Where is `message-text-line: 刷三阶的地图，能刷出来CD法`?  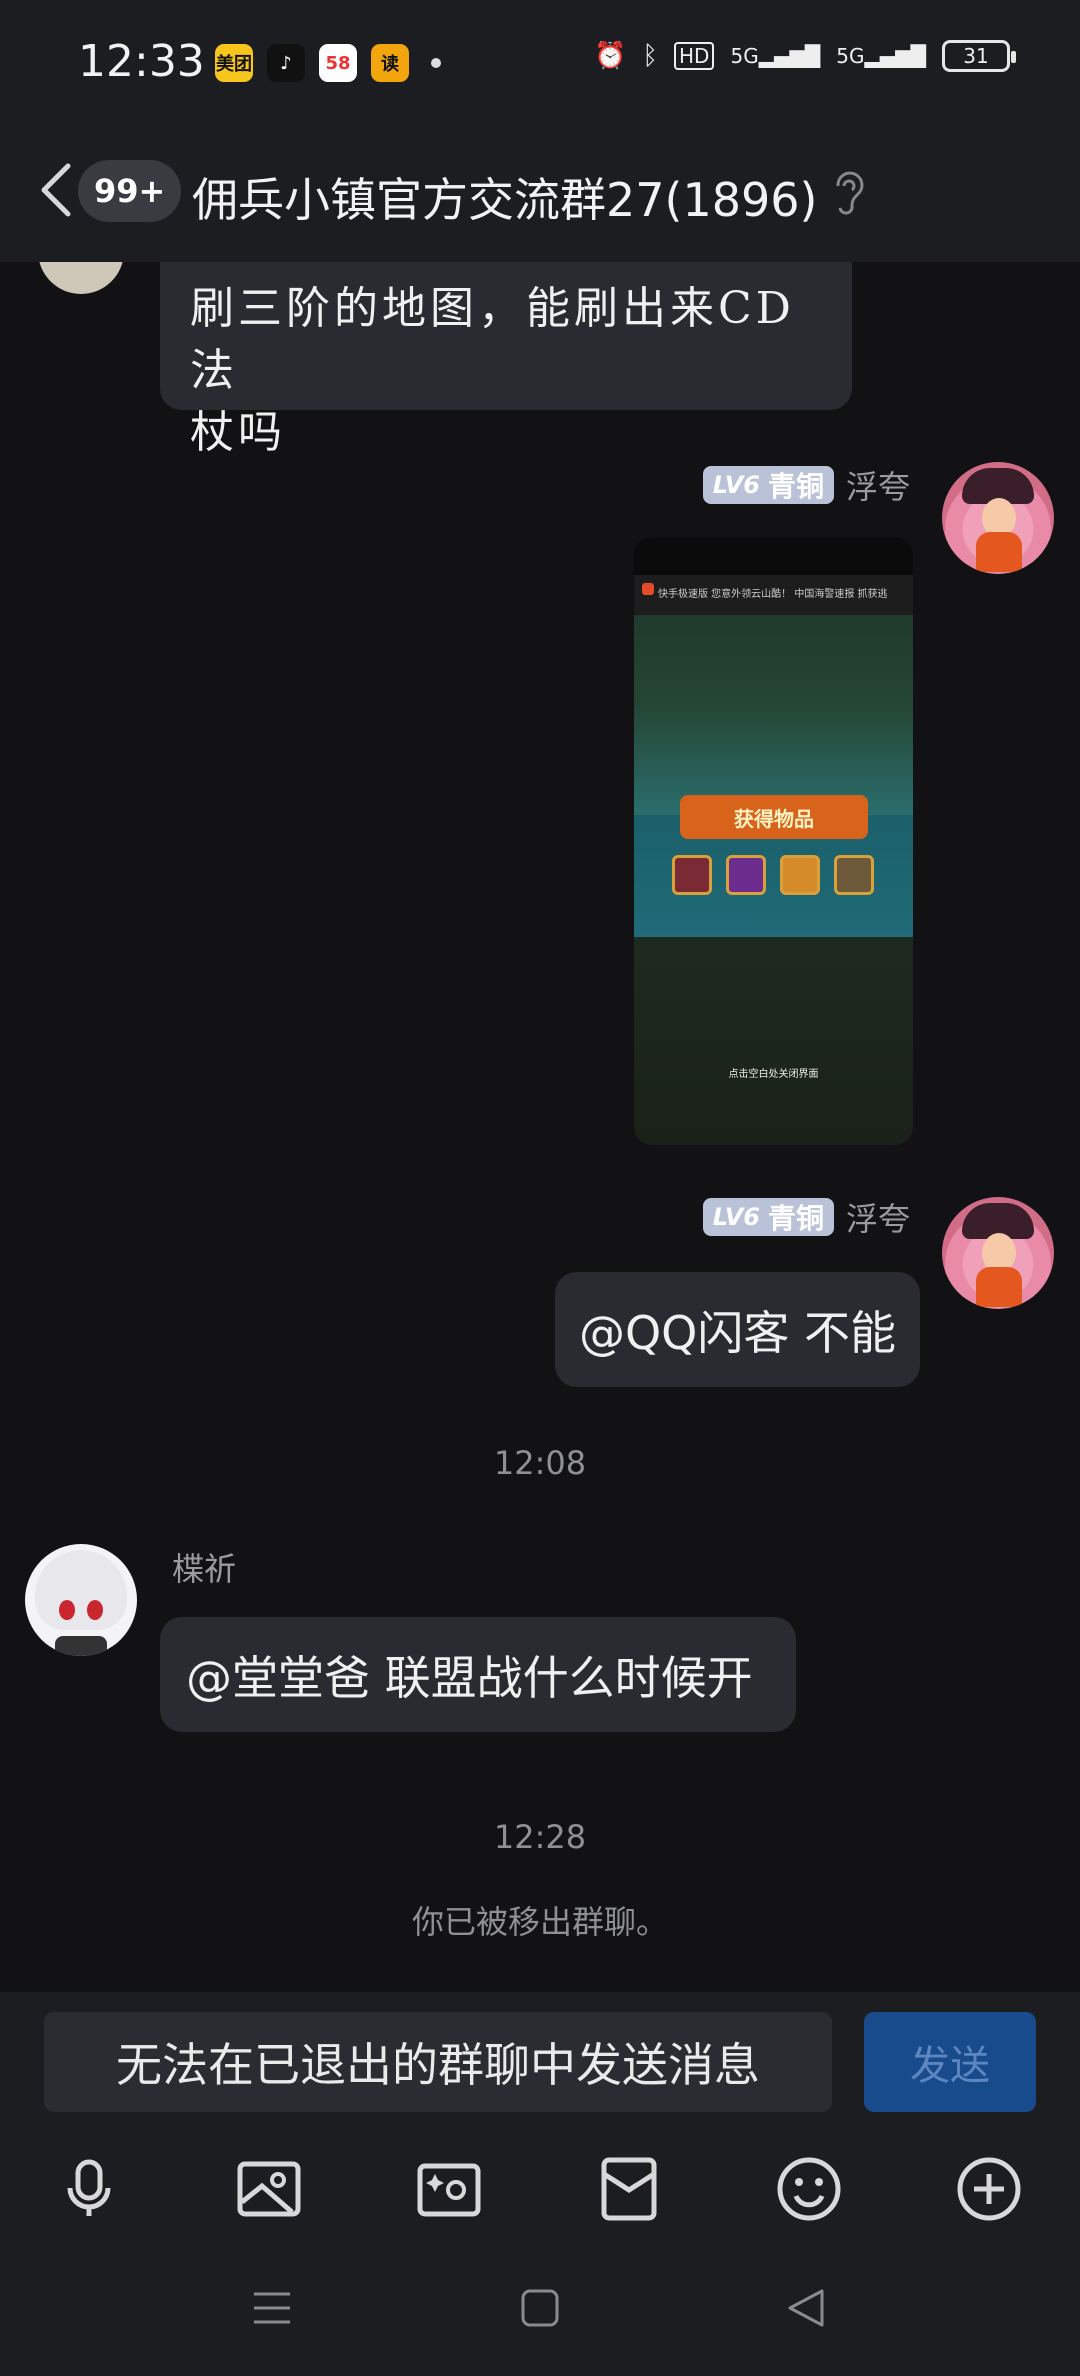 message-text-line: 刷三阶的地图，能刷出来CD法 is located at coordinates (492, 339).